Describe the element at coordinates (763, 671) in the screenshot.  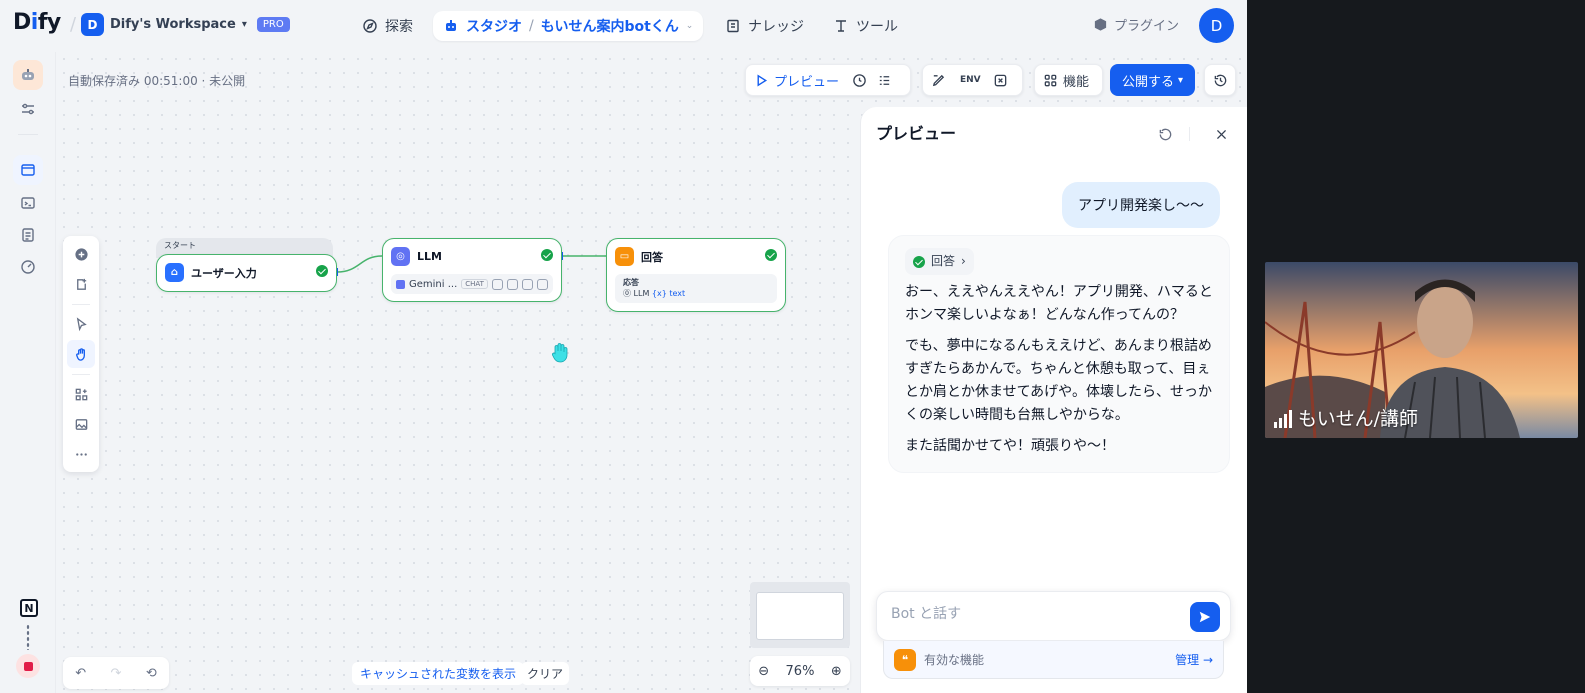
I see `zoom-out-icon: ⊖` at that location.